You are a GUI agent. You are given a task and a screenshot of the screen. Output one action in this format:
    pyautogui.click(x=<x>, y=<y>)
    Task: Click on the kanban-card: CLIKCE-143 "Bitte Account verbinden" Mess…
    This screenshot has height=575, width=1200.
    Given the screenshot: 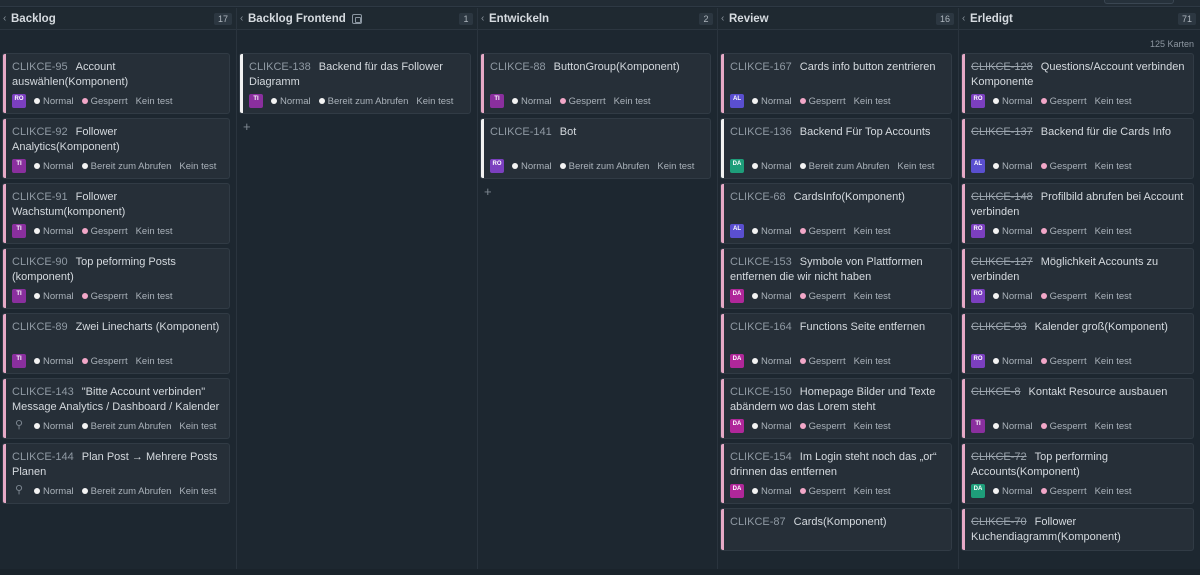 What is the action you would take?
    pyautogui.click(x=116, y=408)
    